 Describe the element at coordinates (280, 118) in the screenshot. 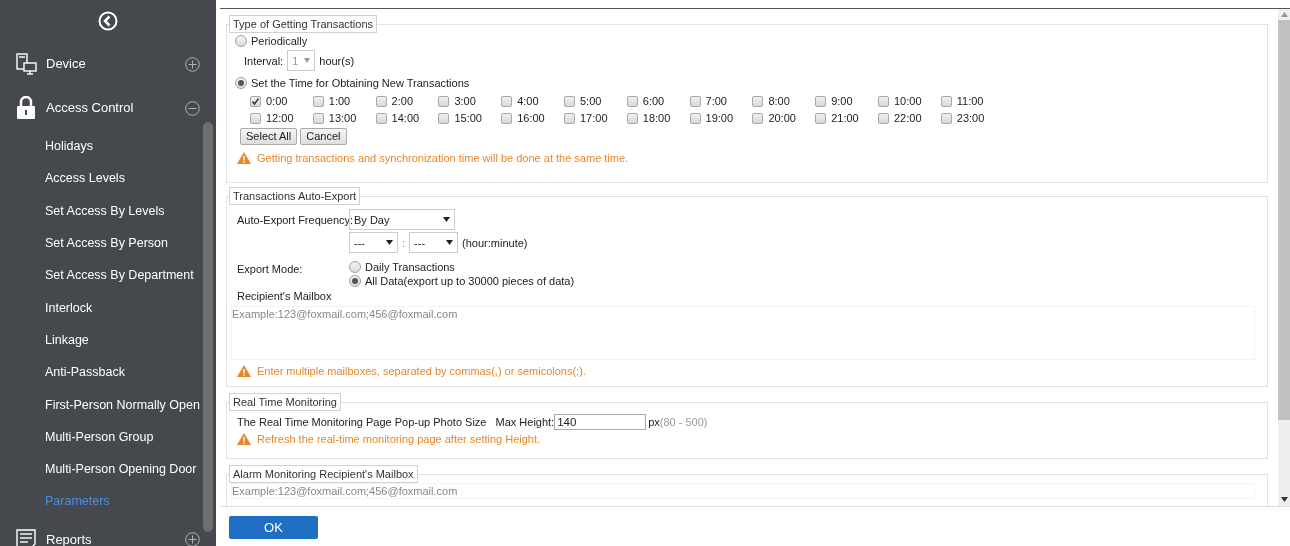

I see `hour-label: 12:00` at that location.